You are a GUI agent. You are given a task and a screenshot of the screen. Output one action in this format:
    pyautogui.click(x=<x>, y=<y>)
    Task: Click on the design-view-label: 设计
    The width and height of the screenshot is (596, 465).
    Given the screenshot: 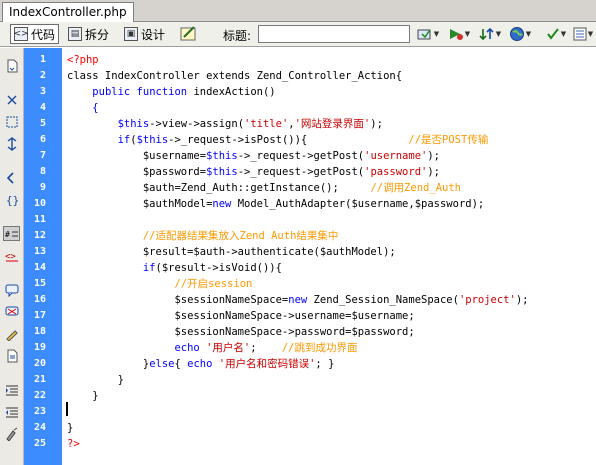 What is the action you would take?
    pyautogui.click(x=153, y=34)
    